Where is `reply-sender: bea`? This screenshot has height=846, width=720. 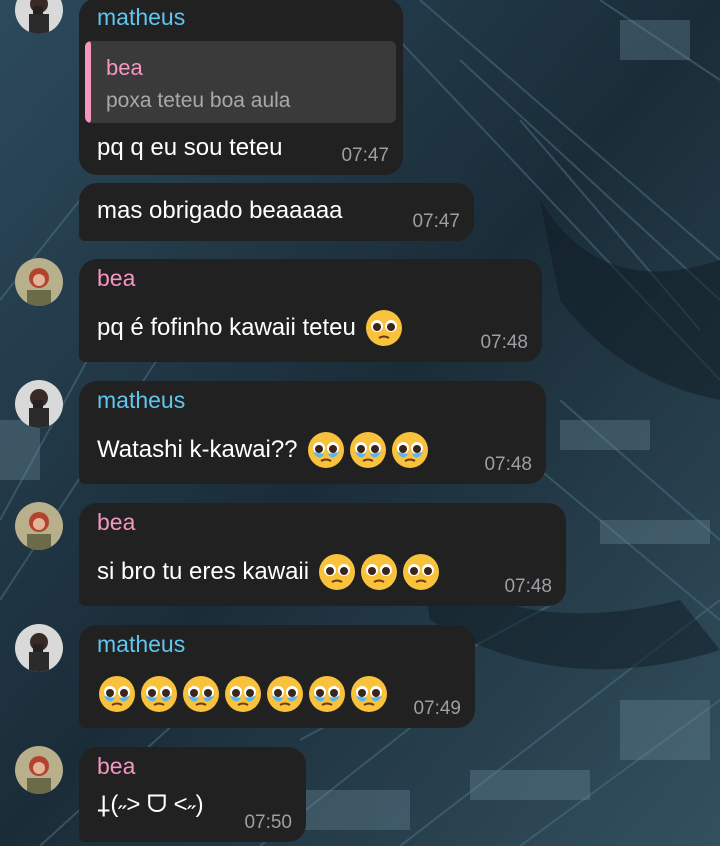 reply-sender: bea is located at coordinates (124, 67).